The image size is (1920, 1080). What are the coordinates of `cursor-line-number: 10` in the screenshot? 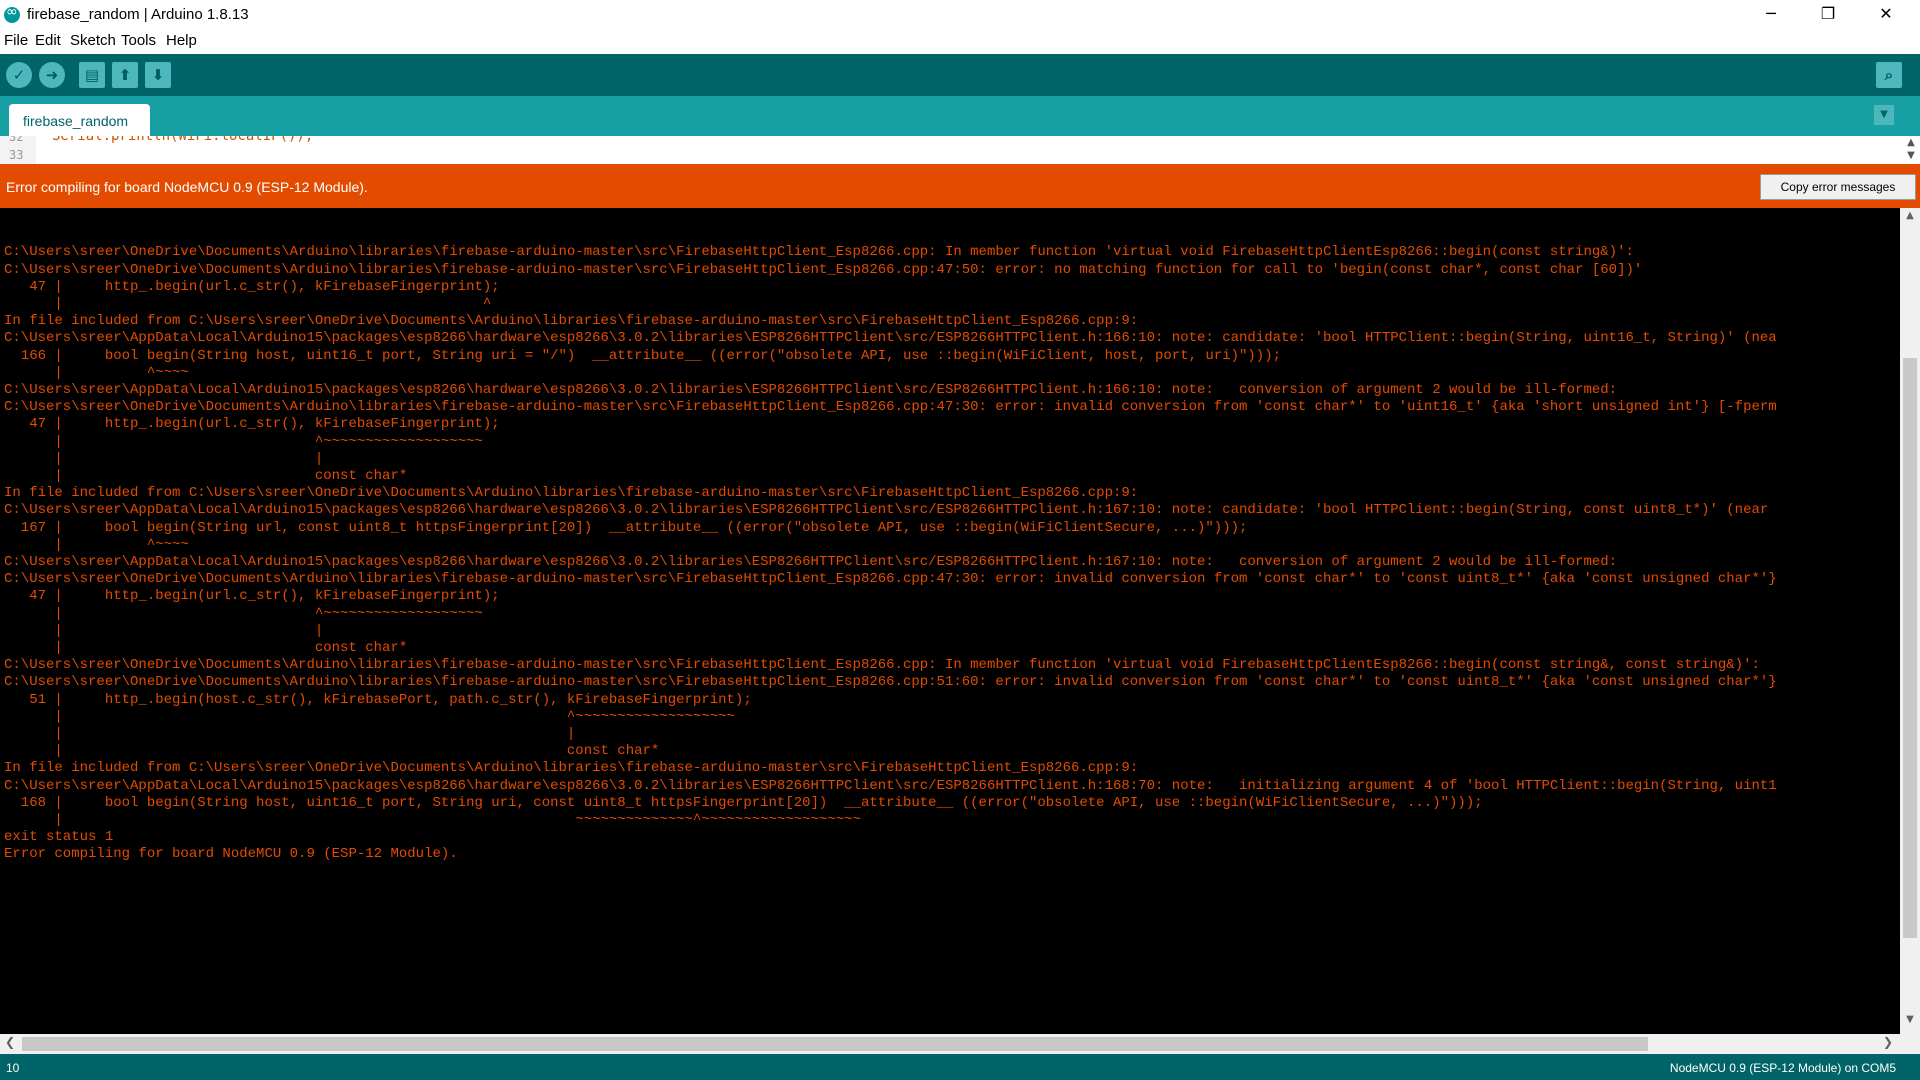 It's located at (13, 1068).